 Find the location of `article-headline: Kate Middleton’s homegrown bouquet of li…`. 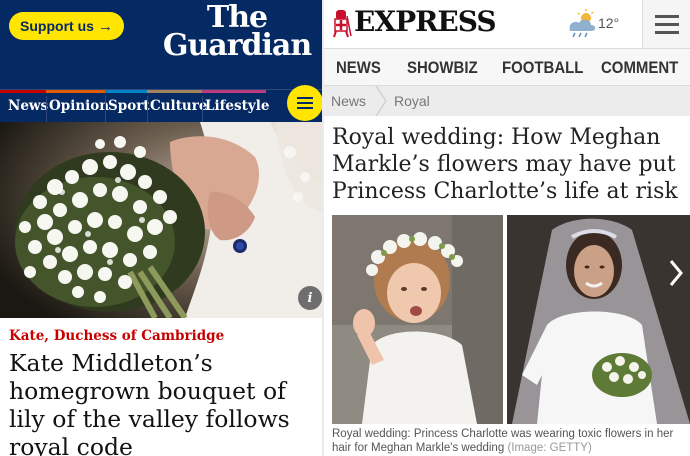

article-headline: Kate Middleton’s homegrown bouquet of li… is located at coordinates (149, 402).